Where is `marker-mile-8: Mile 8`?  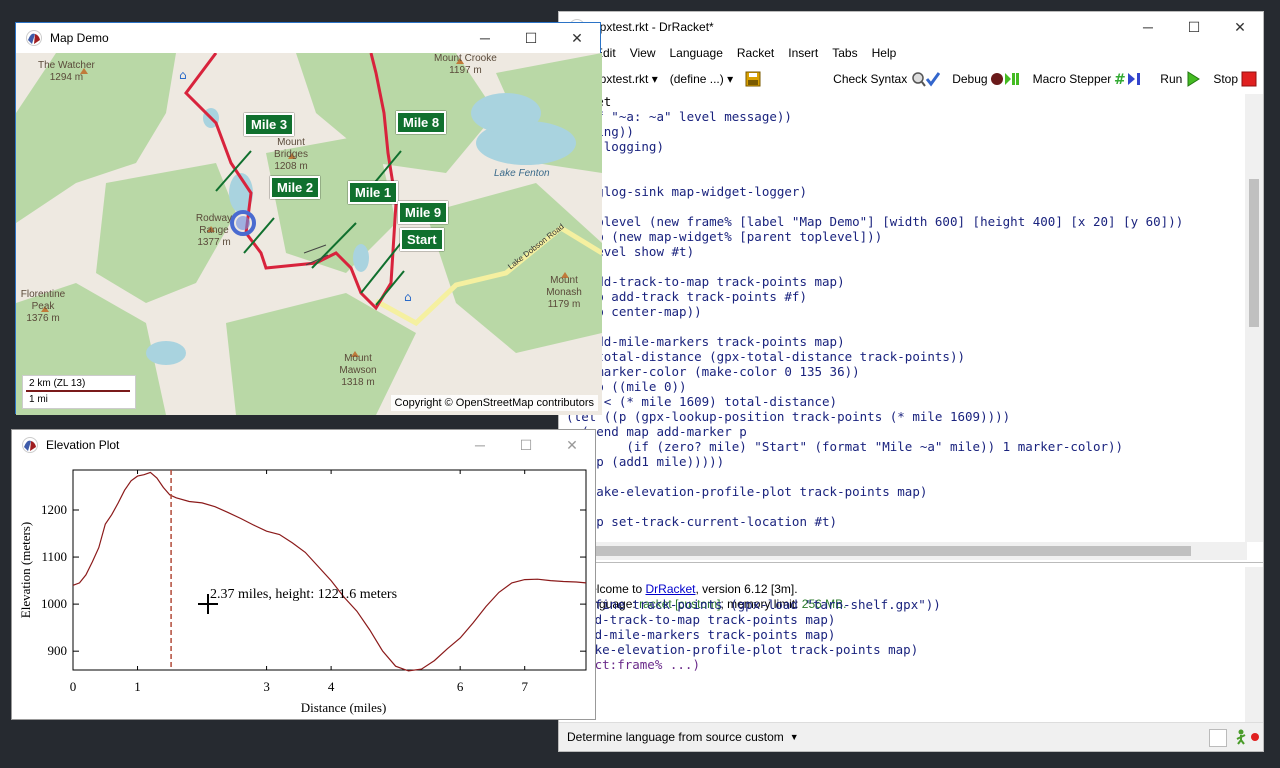
marker-mile-8: Mile 8 is located at coordinates (421, 122).